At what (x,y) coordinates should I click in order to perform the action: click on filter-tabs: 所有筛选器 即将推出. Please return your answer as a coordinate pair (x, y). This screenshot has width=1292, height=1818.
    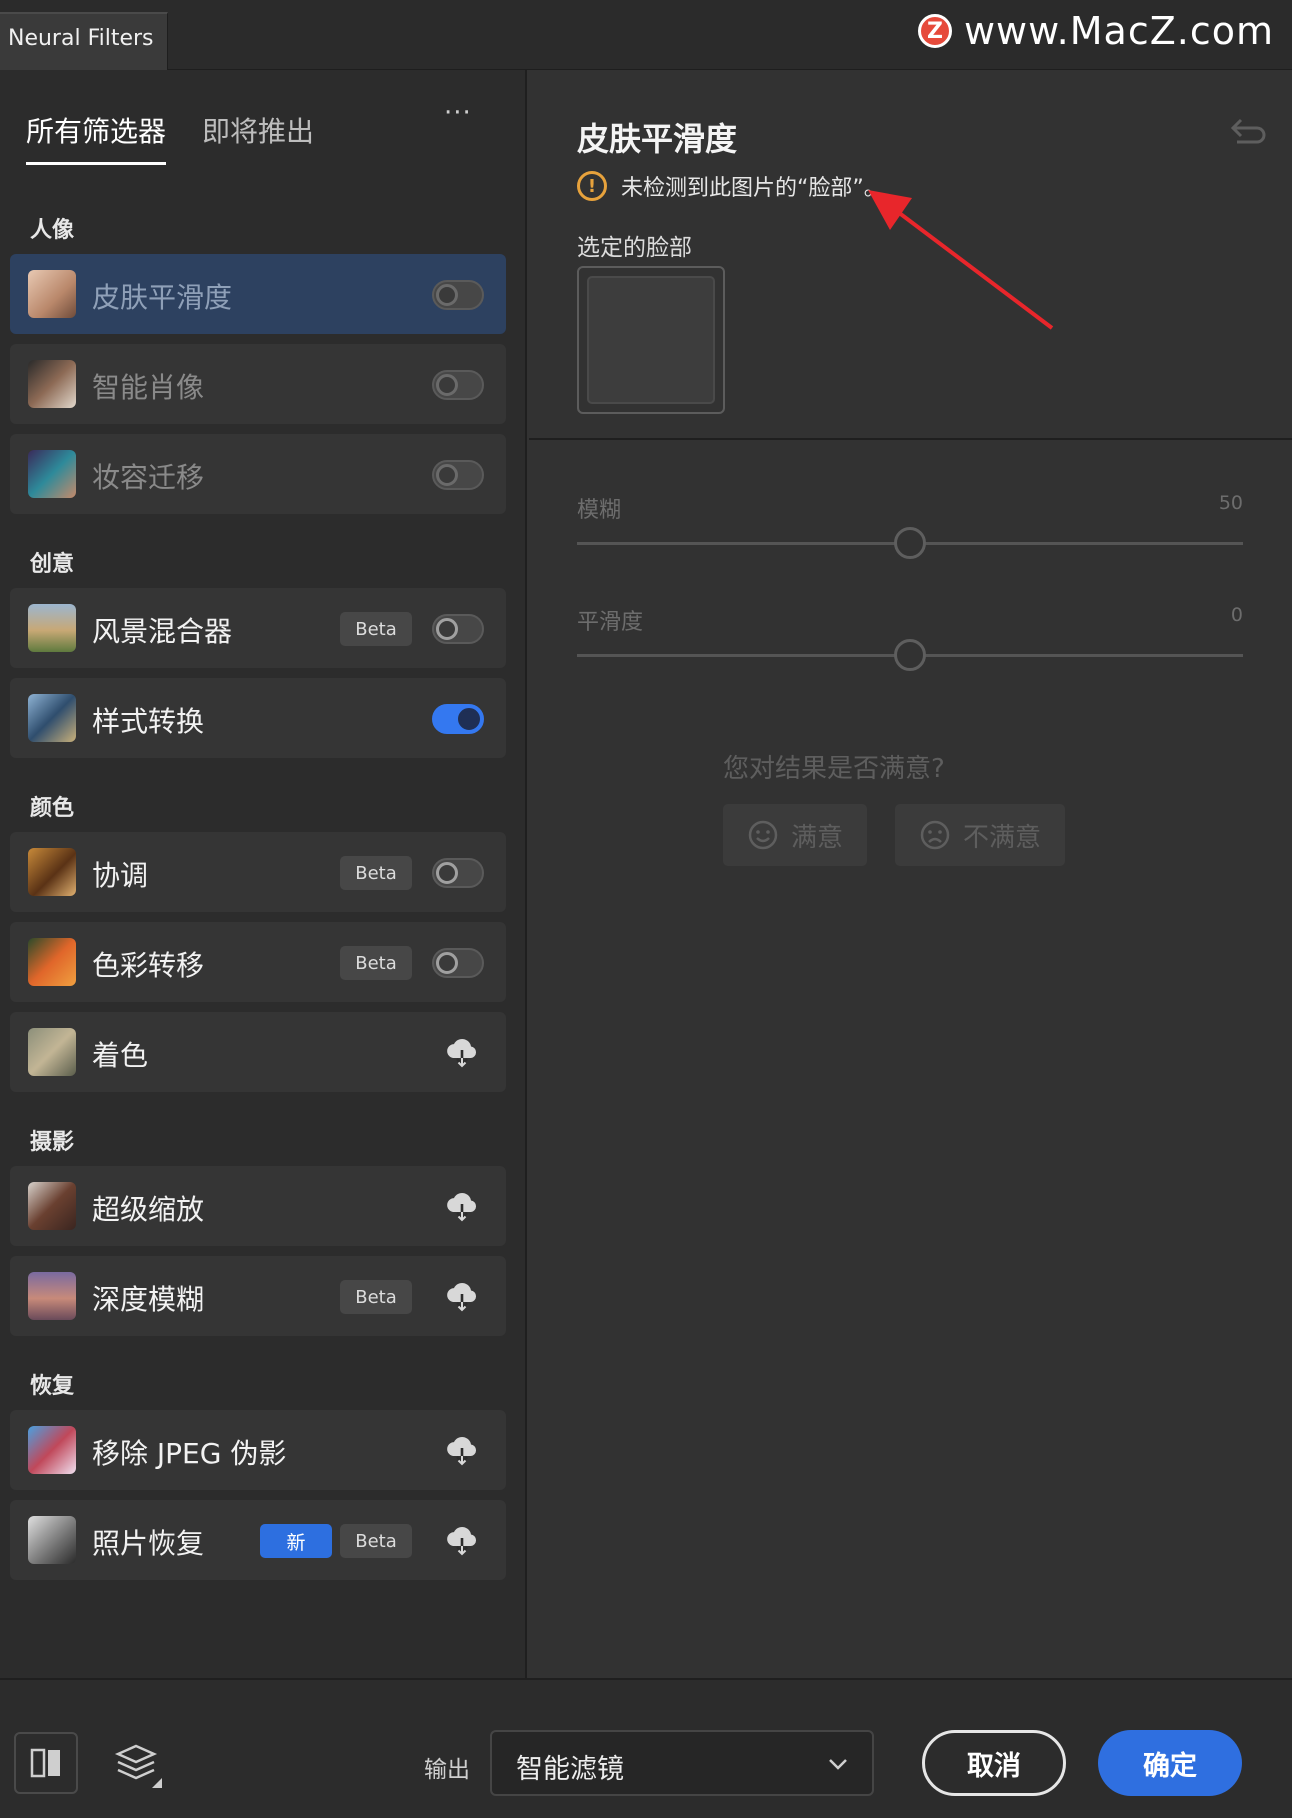
    Looking at the image, I should click on (170, 137).